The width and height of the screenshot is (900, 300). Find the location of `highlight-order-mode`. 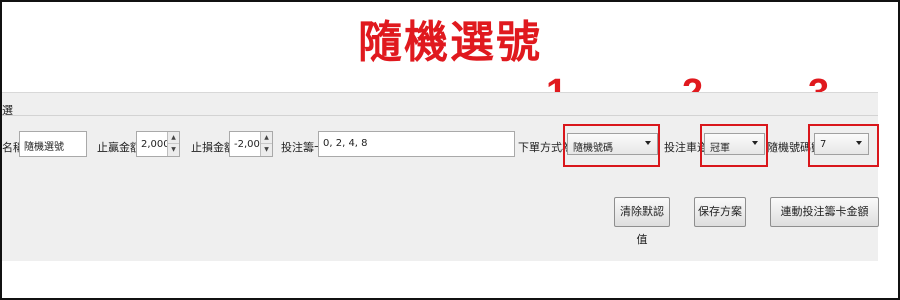

highlight-order-mode is located at coordinates (611, 145).